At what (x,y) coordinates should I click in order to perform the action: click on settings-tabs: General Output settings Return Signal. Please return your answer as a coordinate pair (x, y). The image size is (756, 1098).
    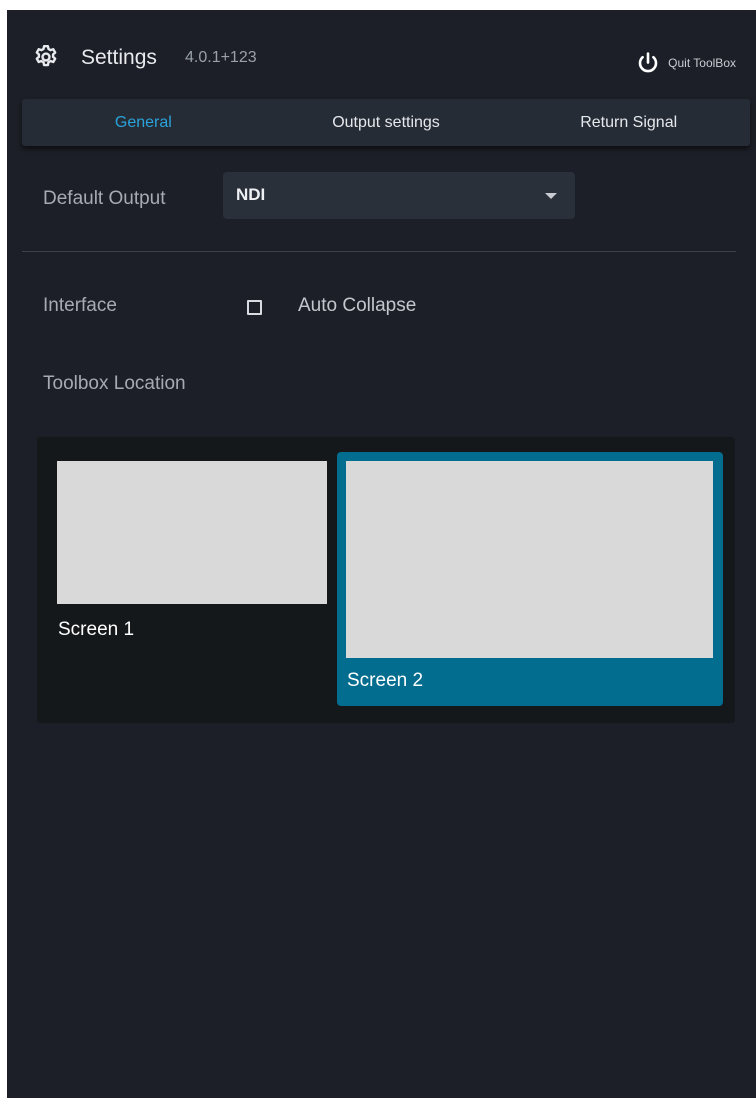
    Looking at the image, I should click on (386, 122).